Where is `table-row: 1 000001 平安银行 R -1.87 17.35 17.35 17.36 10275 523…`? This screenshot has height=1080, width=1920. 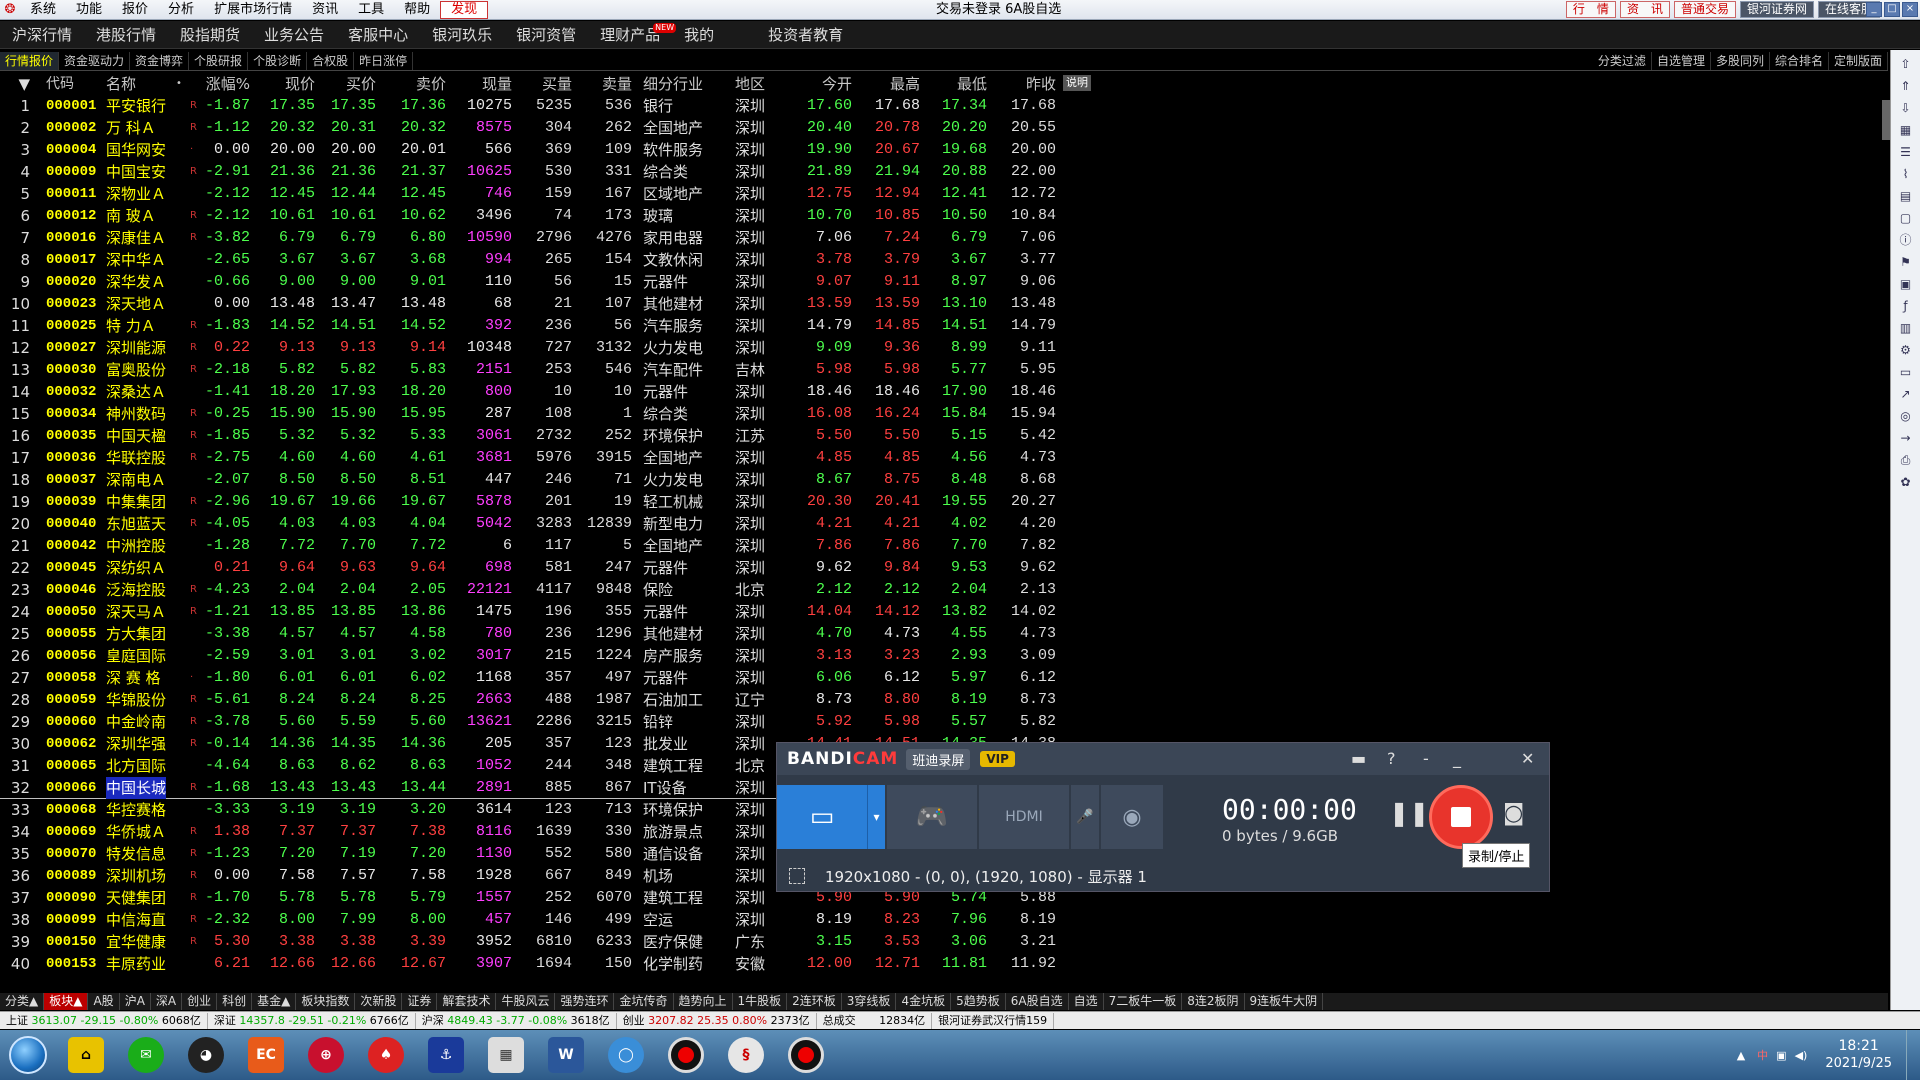 table-row: 1 000001 平安银行 R -1.87 17.35 17.35 17.36 10275 523… is located at coordinates (540, 106).